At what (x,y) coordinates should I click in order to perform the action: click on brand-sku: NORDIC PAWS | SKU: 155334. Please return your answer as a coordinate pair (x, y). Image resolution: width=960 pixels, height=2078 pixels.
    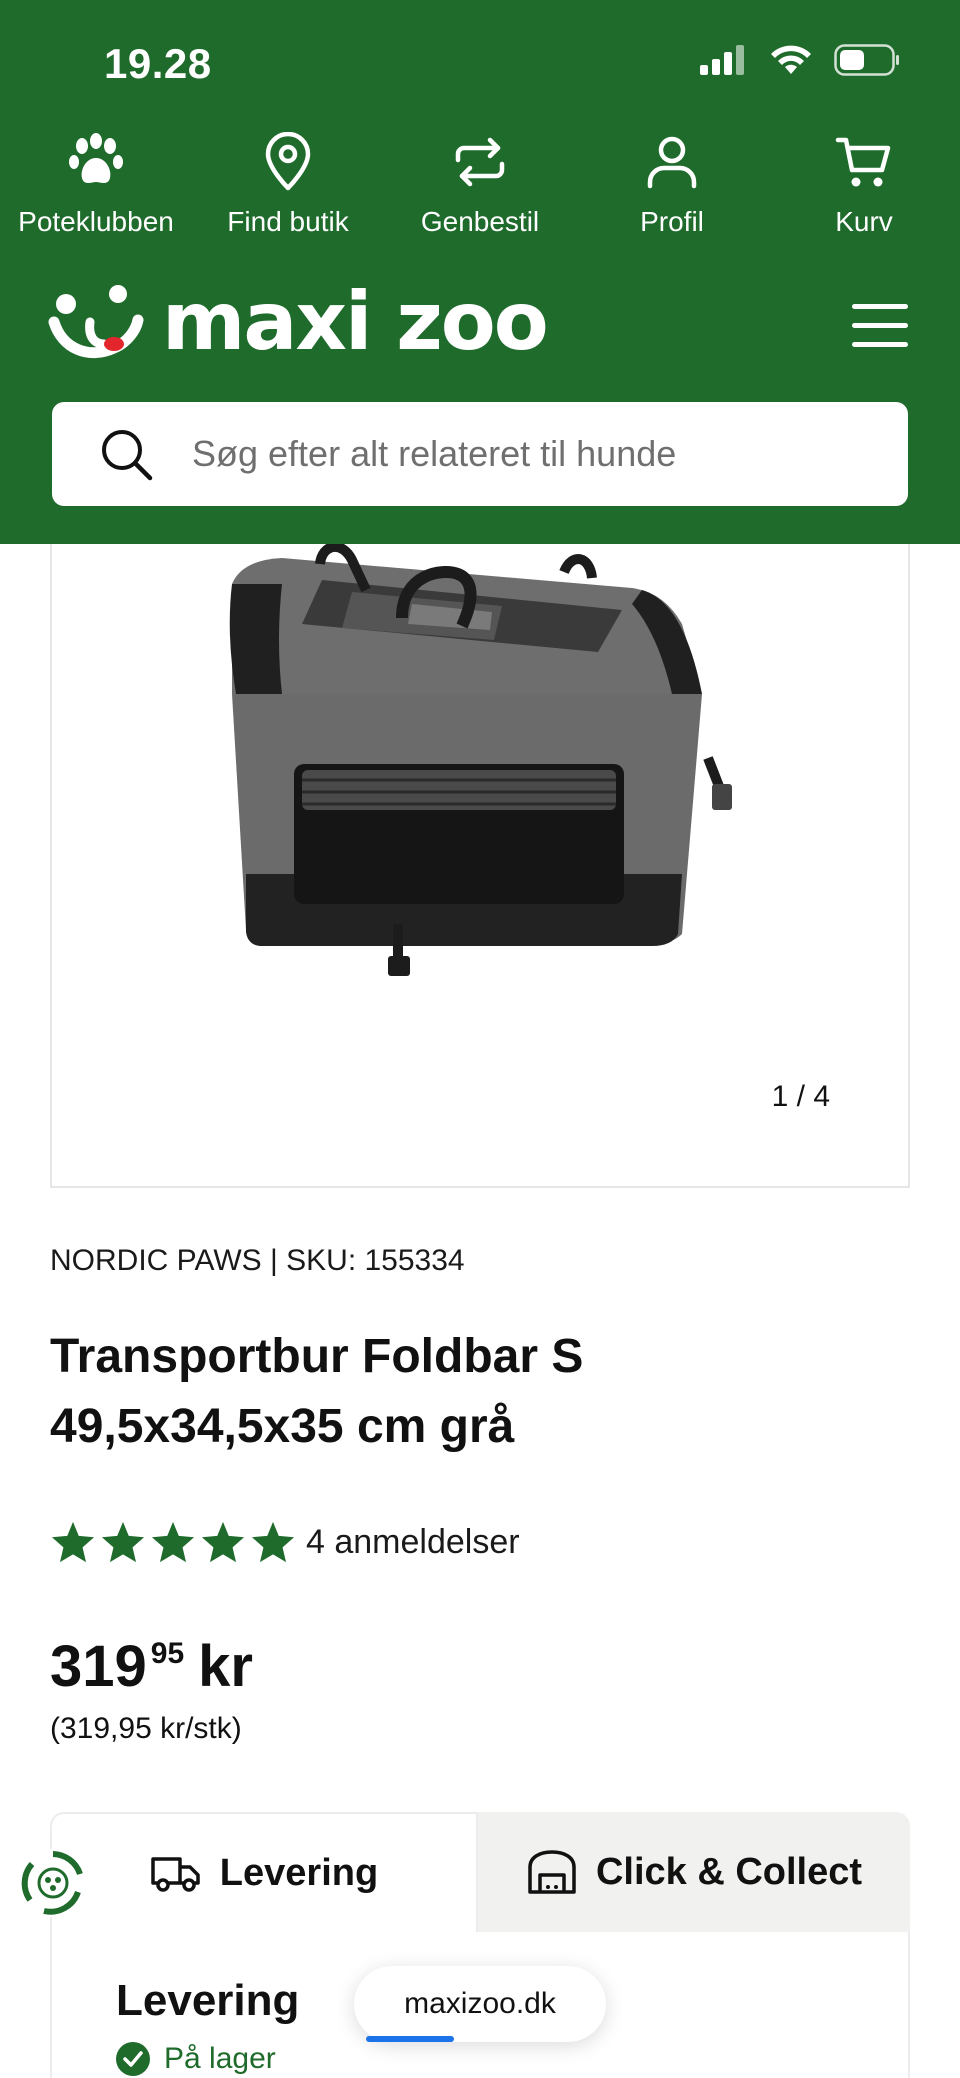
    Looking at the image, I should click on (257, 1260).